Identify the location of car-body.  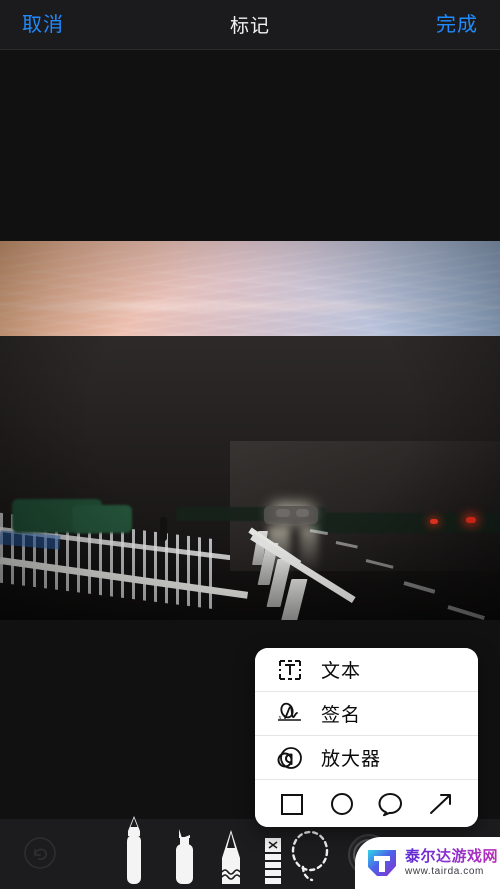
(291, 515).